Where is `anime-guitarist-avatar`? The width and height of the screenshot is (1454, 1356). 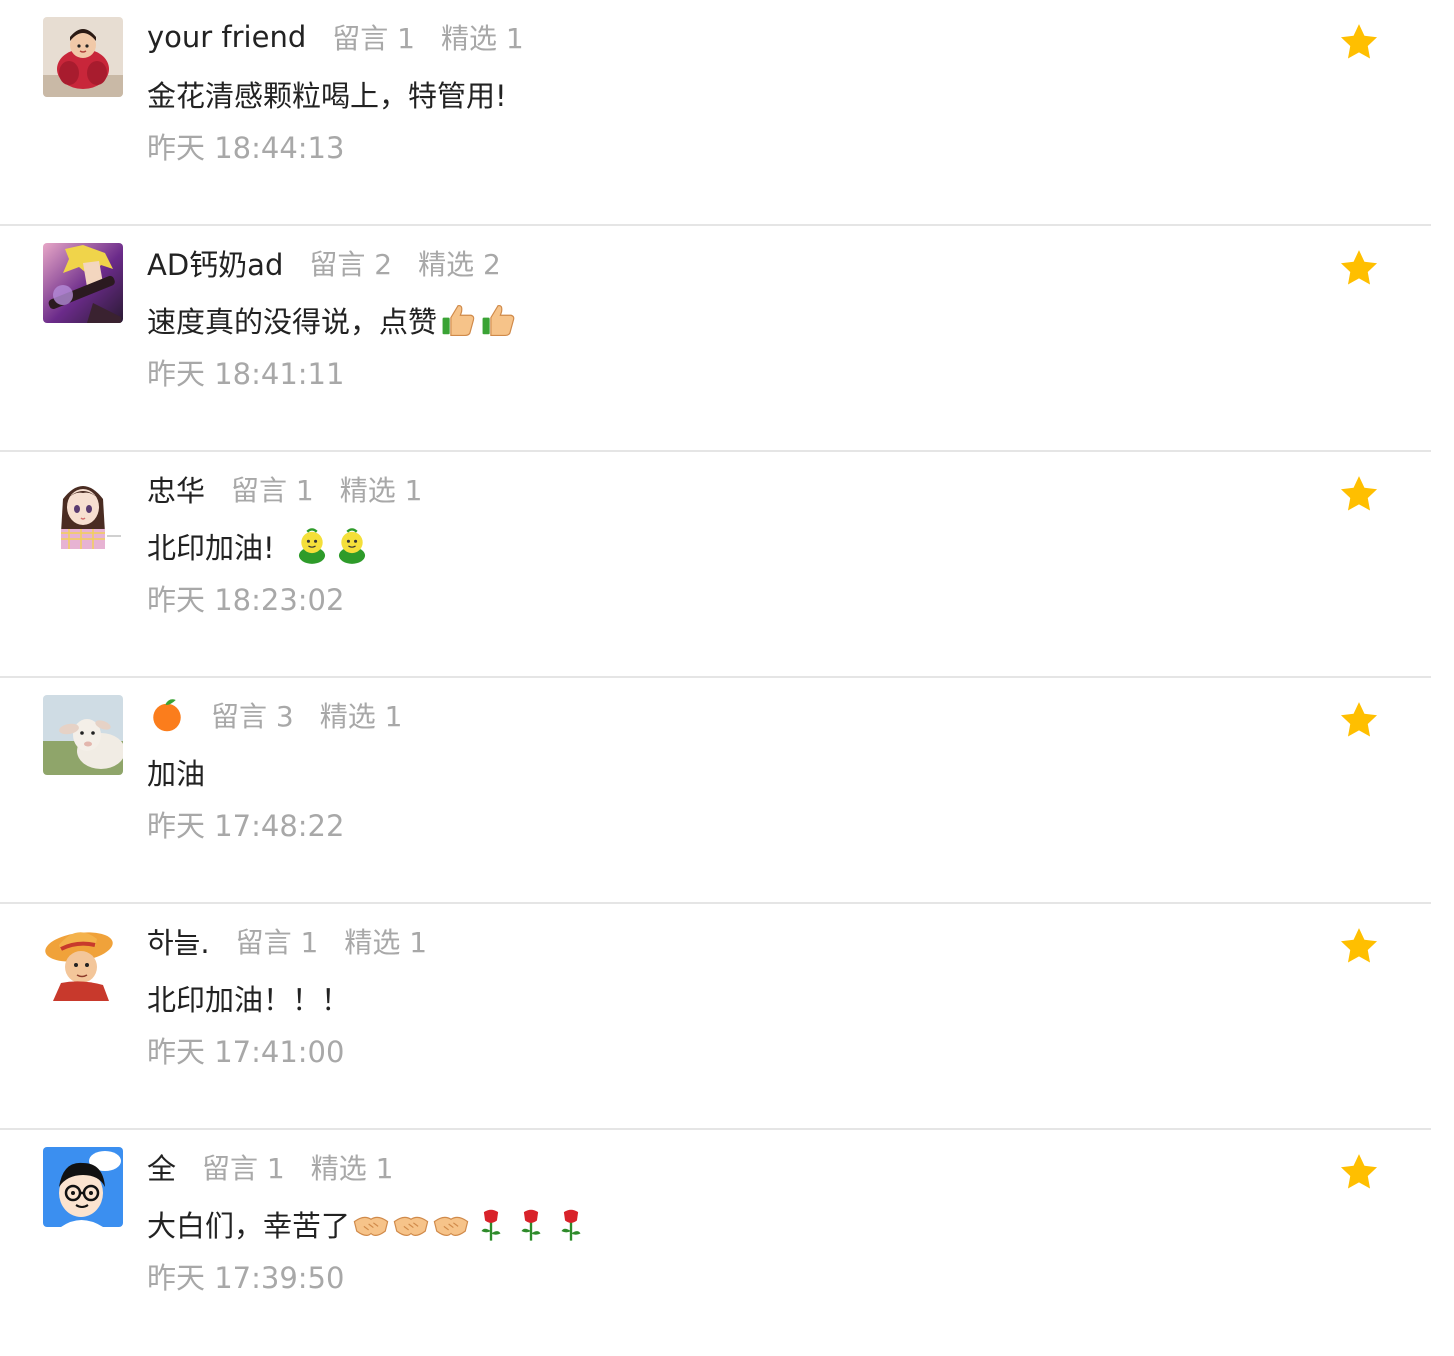 anime-guitarist-avatar is located at coordinates (83, 283).